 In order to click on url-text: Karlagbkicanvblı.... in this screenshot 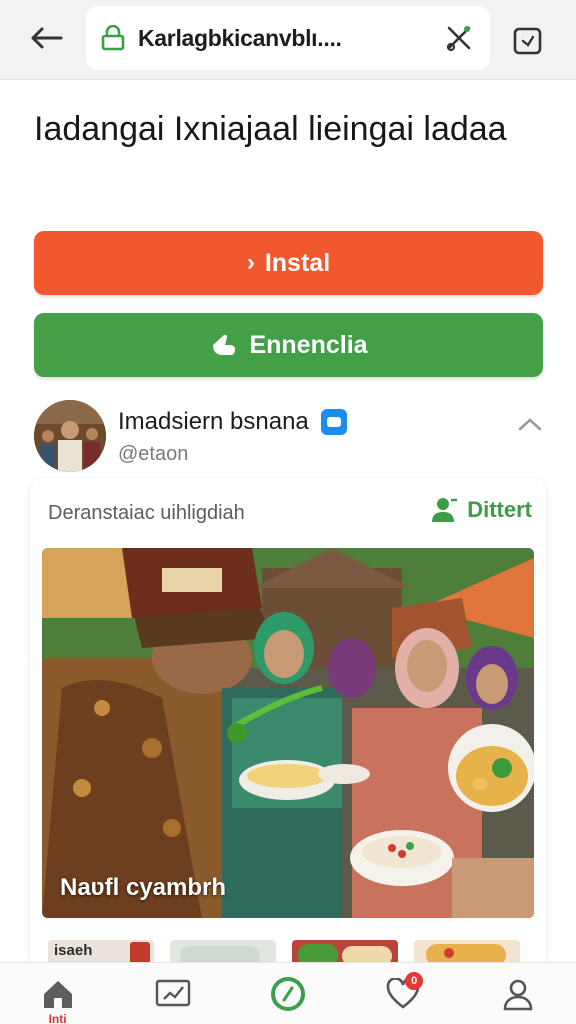, I will do `click(240, 37)`.